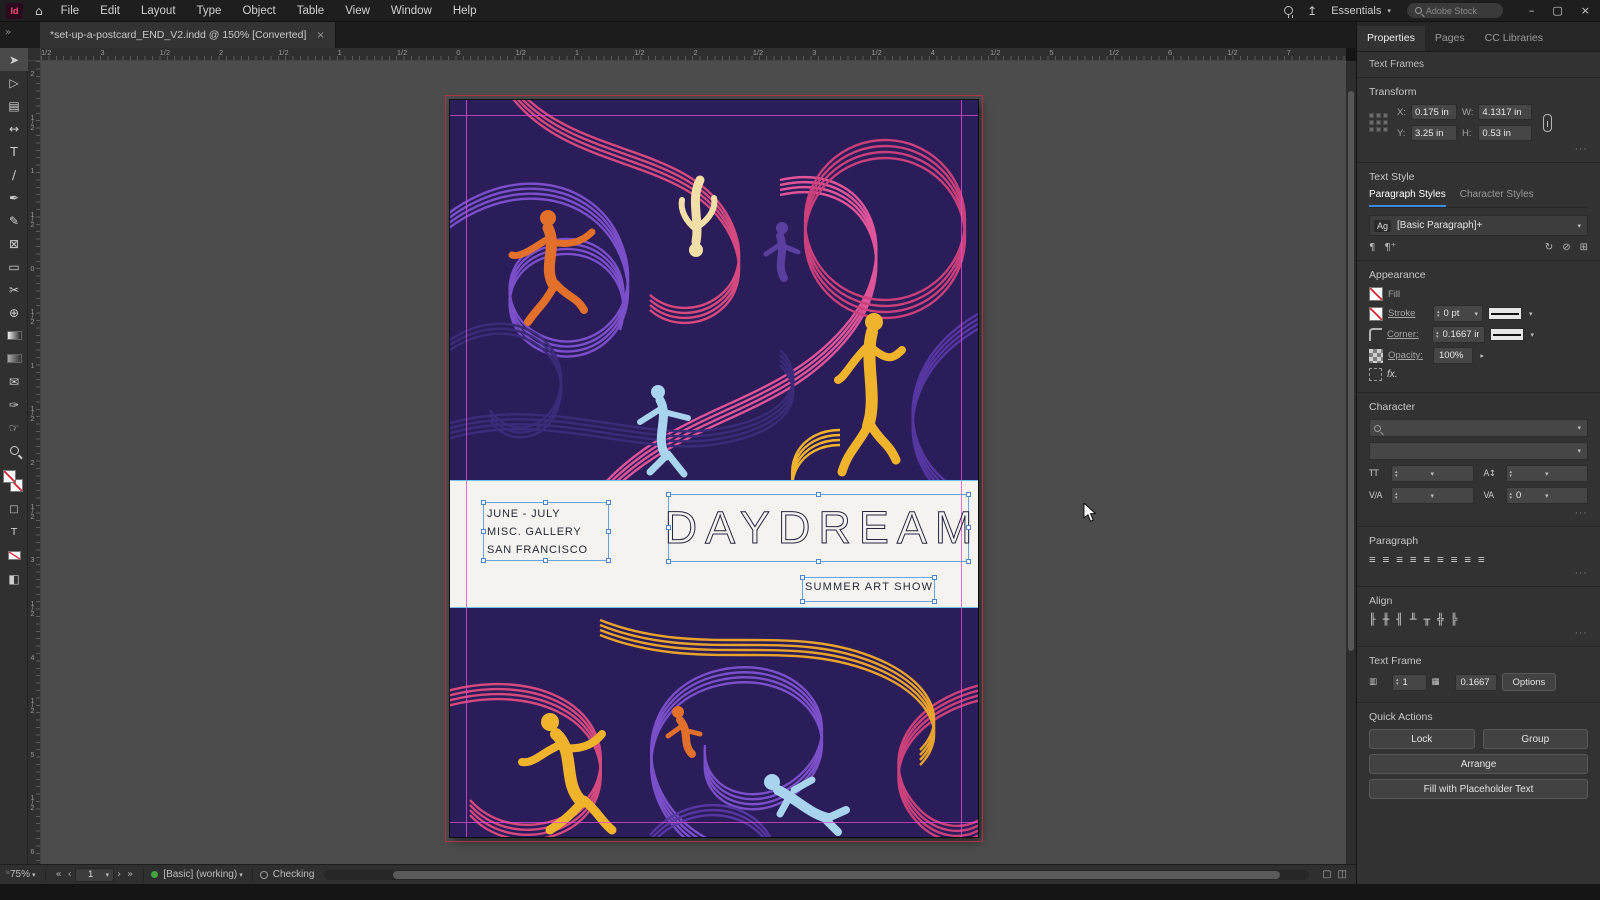  What do you see at coordinates (14, 174) in the screenshot?
I see `line-tool: ∕` at bounding box center [14, 174].